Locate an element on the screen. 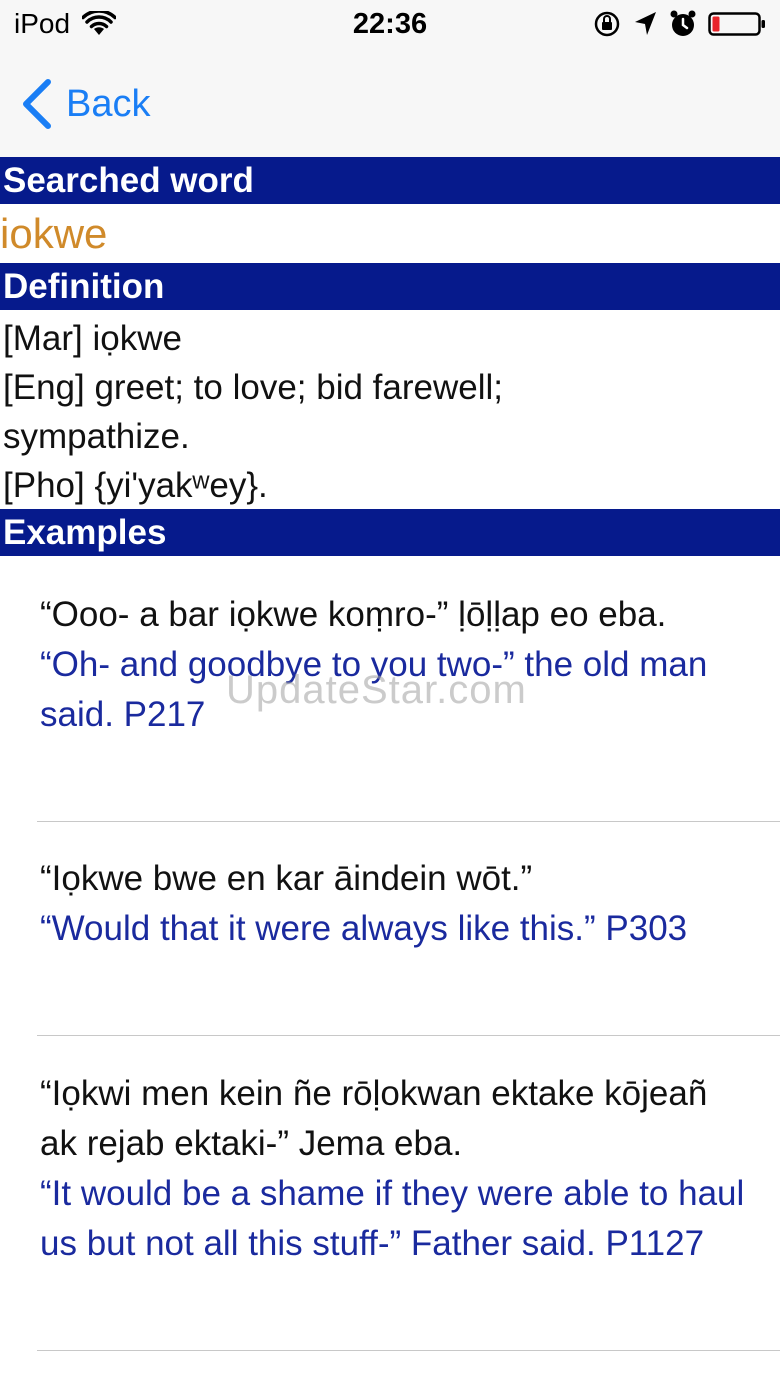  status-bar: iPod 22:36 is located at coordinates (390, 26).